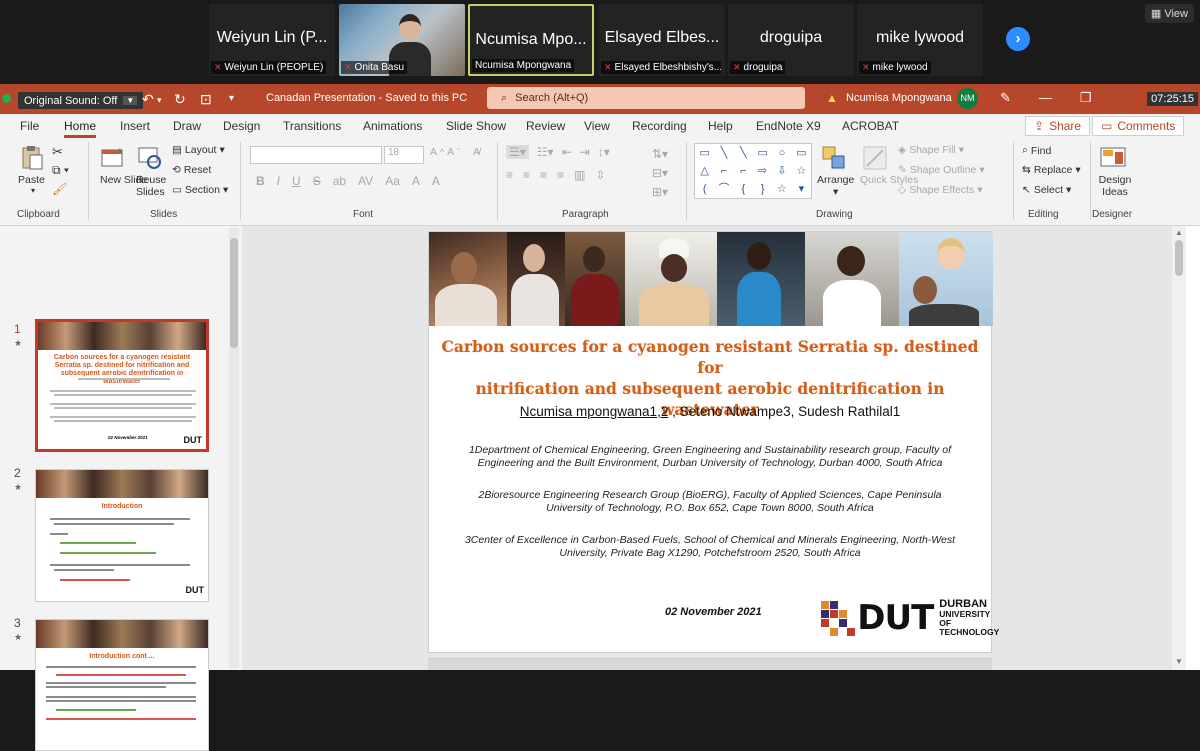 This screenshot has height=751, width=1200. Describe the element at coordinates (753, 171) in the screenshot. I see `shapes-gallery: ▭ ╲ ╲ ▭ ○ ▭ △ ⌐ ⌐ ⇨ ⇩ ☆ (⌒{} ☆ ▾` at that location.